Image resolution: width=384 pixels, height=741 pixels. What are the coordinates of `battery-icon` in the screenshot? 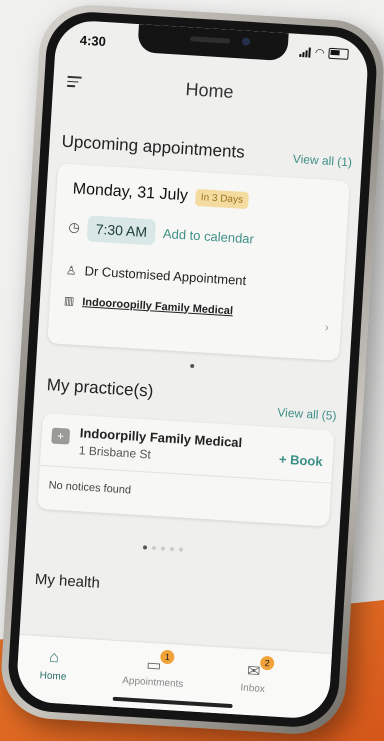 It's located at (338, 53).